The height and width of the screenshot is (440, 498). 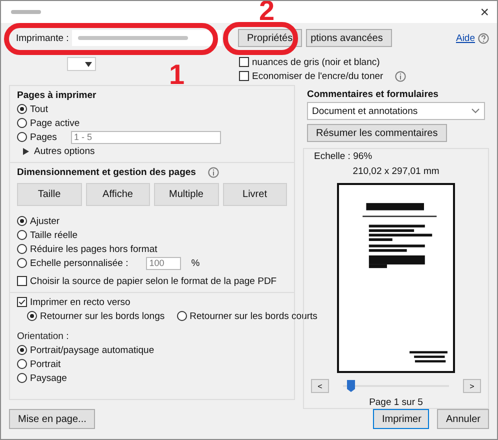 I want to click on radio-label: Page active, so click(x=55, y=123).